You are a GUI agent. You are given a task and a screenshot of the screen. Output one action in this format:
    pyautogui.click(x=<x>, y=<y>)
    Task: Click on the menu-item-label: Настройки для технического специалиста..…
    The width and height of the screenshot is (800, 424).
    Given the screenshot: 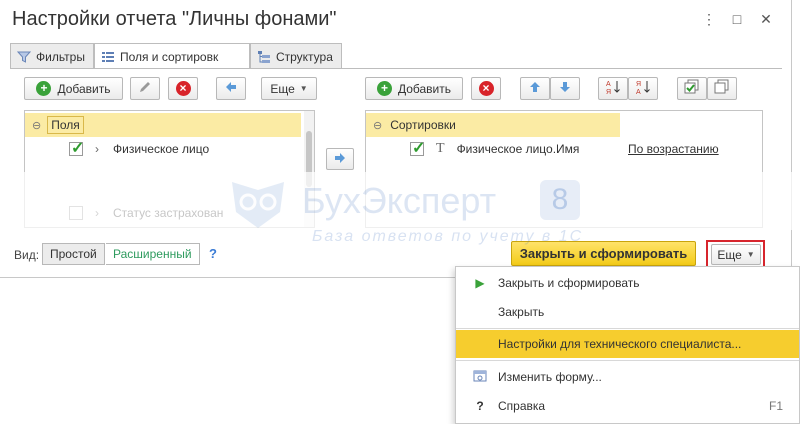 What is the action you would take?
    pyautogui.click(x=620, y=344)
    